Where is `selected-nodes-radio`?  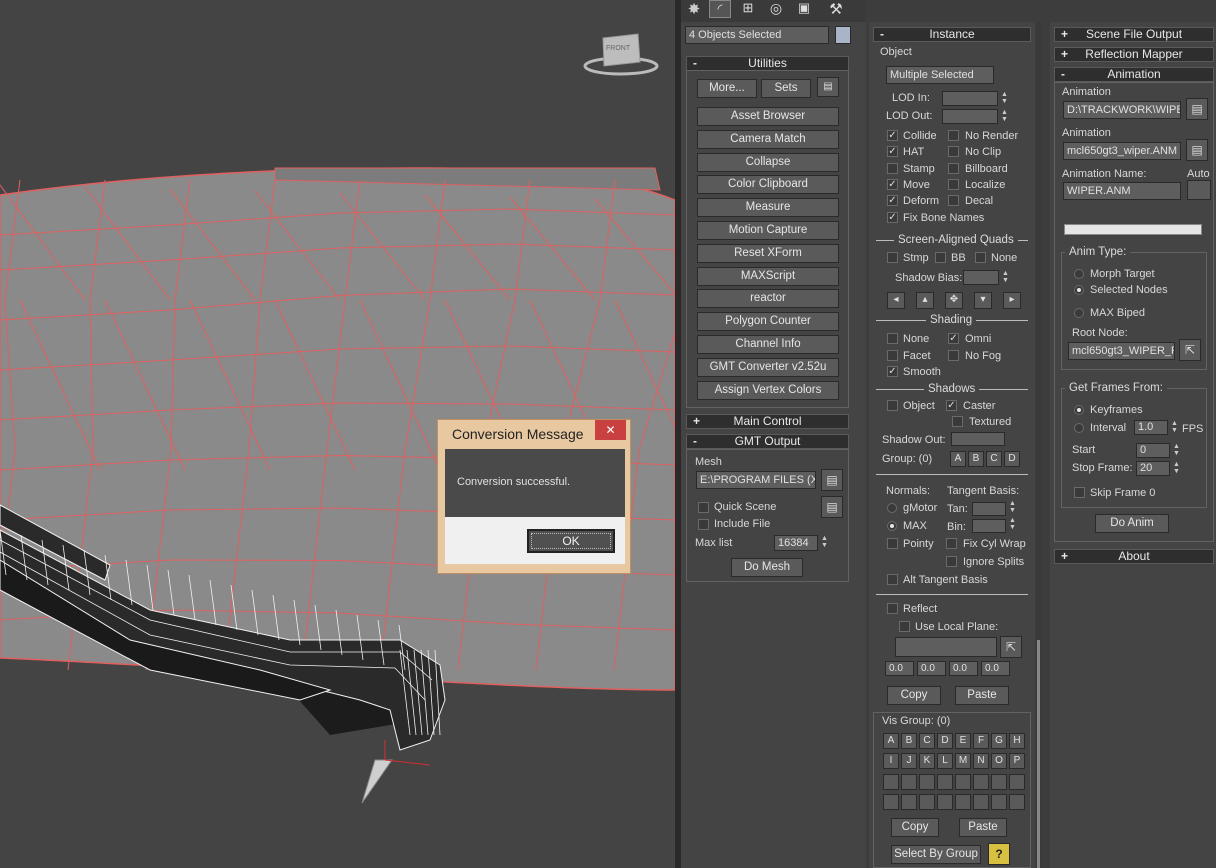 selected-nodes-radio is located at coordinates (1079, 290).